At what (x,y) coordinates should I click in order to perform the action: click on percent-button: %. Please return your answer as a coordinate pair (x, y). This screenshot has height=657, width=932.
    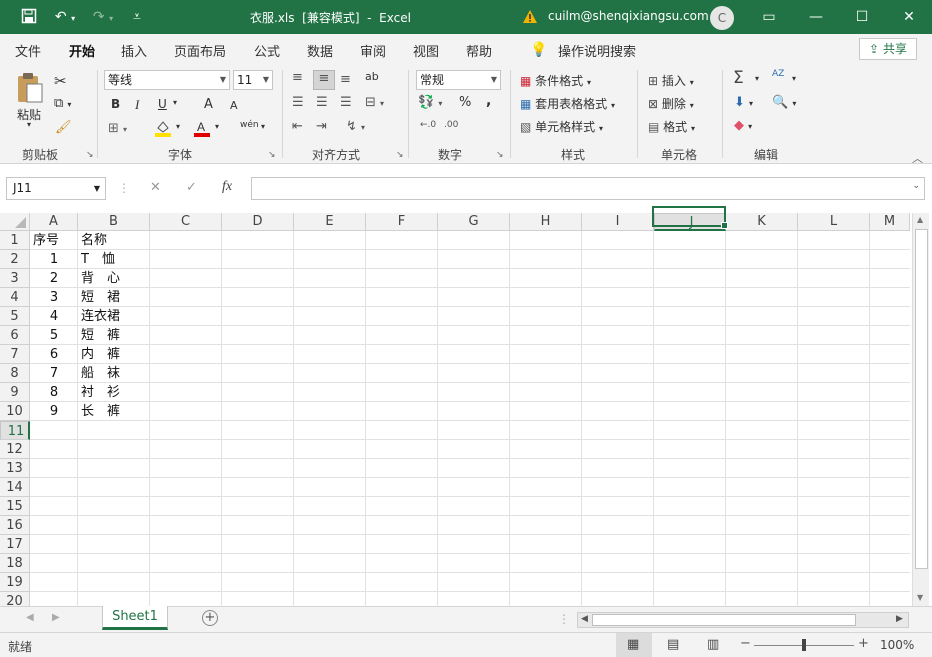
    Looking at the image, I should click on (465, 102).